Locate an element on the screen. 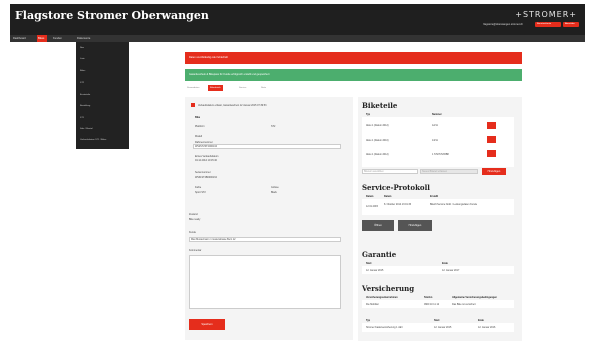 This screenshot has height=347, width=589. biketeil-typ: Akku 1 (Datum 2010) is located at coordinates (377, 140).